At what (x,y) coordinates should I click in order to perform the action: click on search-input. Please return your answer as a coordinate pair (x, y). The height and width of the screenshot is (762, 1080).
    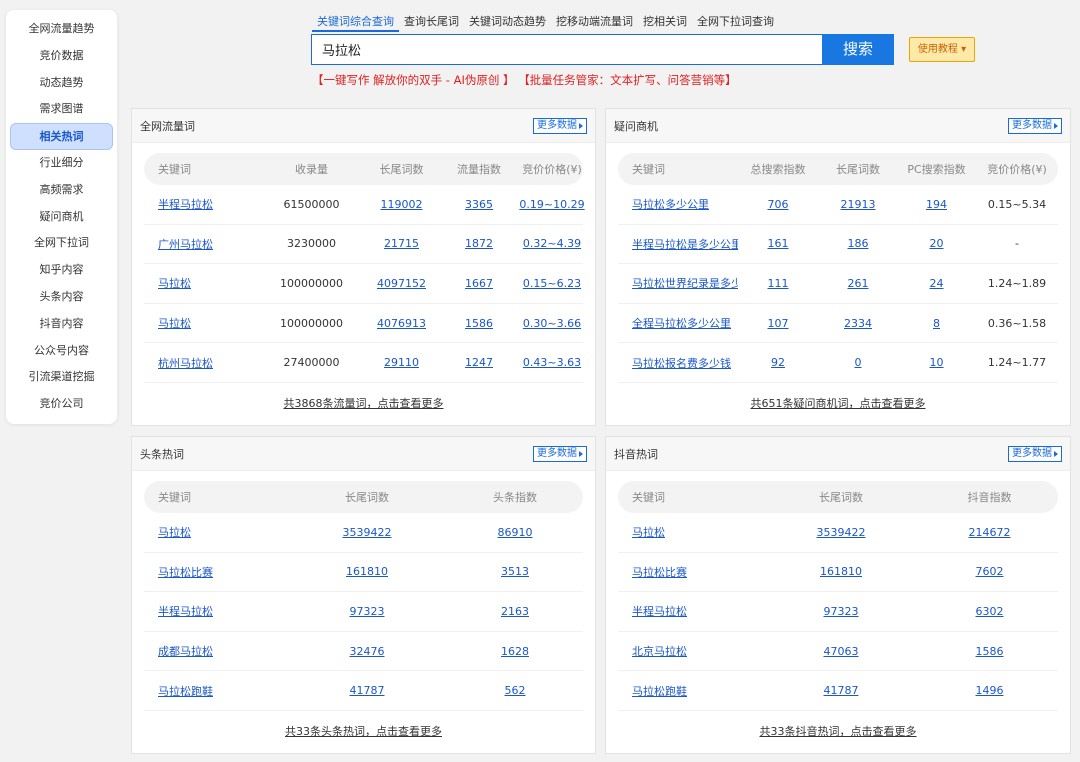
    Looking at the image, I should click on (567, 49).